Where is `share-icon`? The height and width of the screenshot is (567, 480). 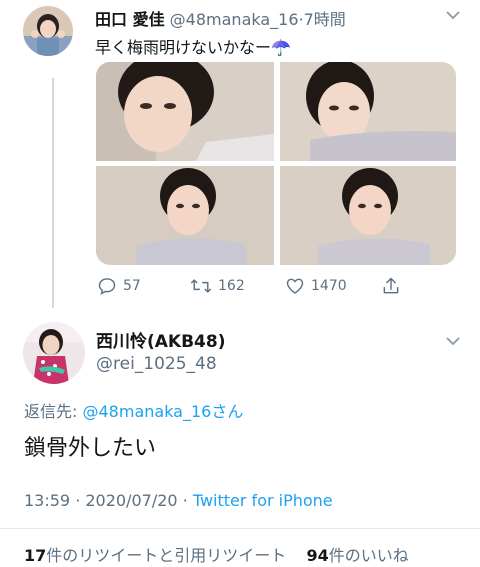
share-icon is located at coordinates (391, 286).